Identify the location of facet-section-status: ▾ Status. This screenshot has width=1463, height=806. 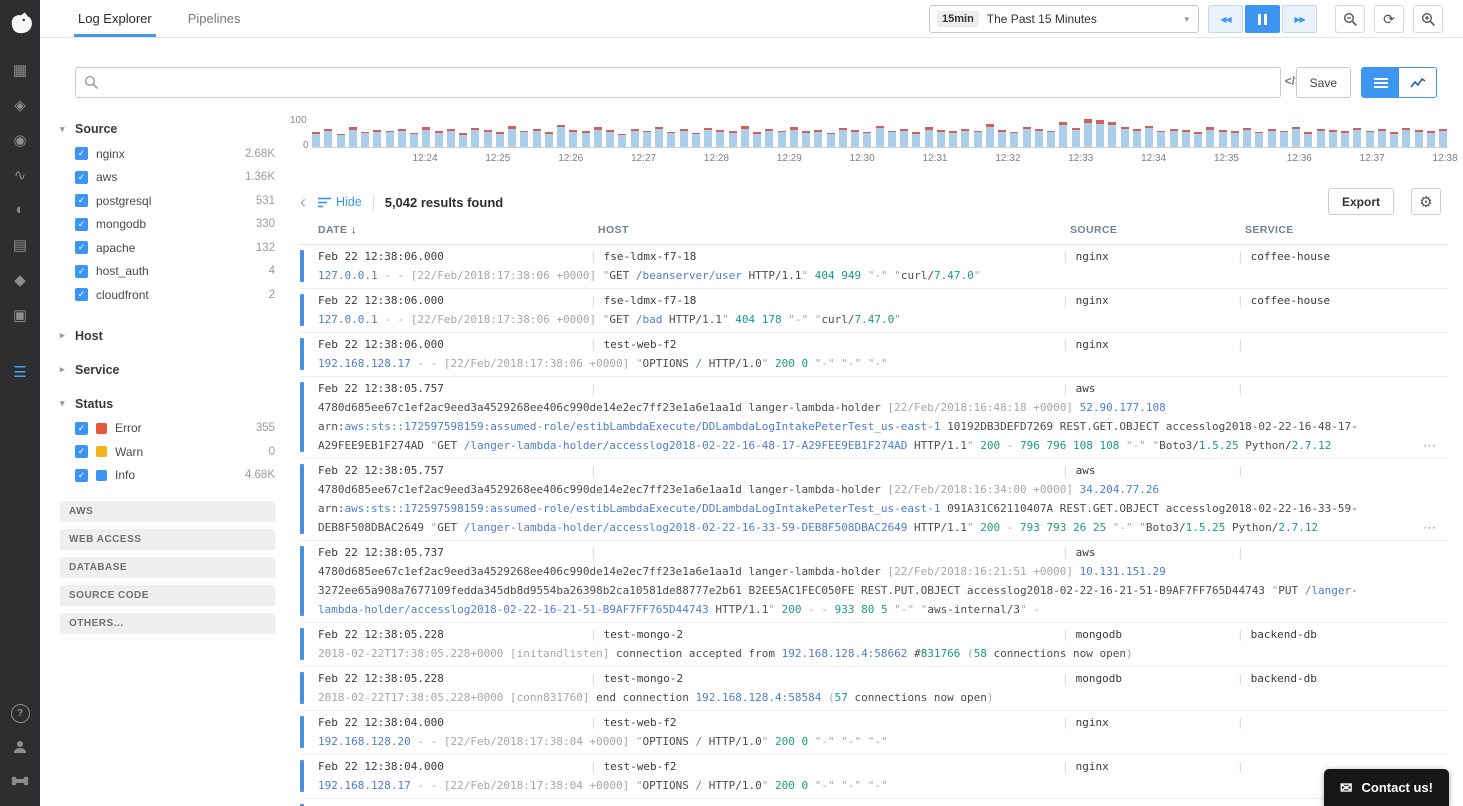
(167, 404).